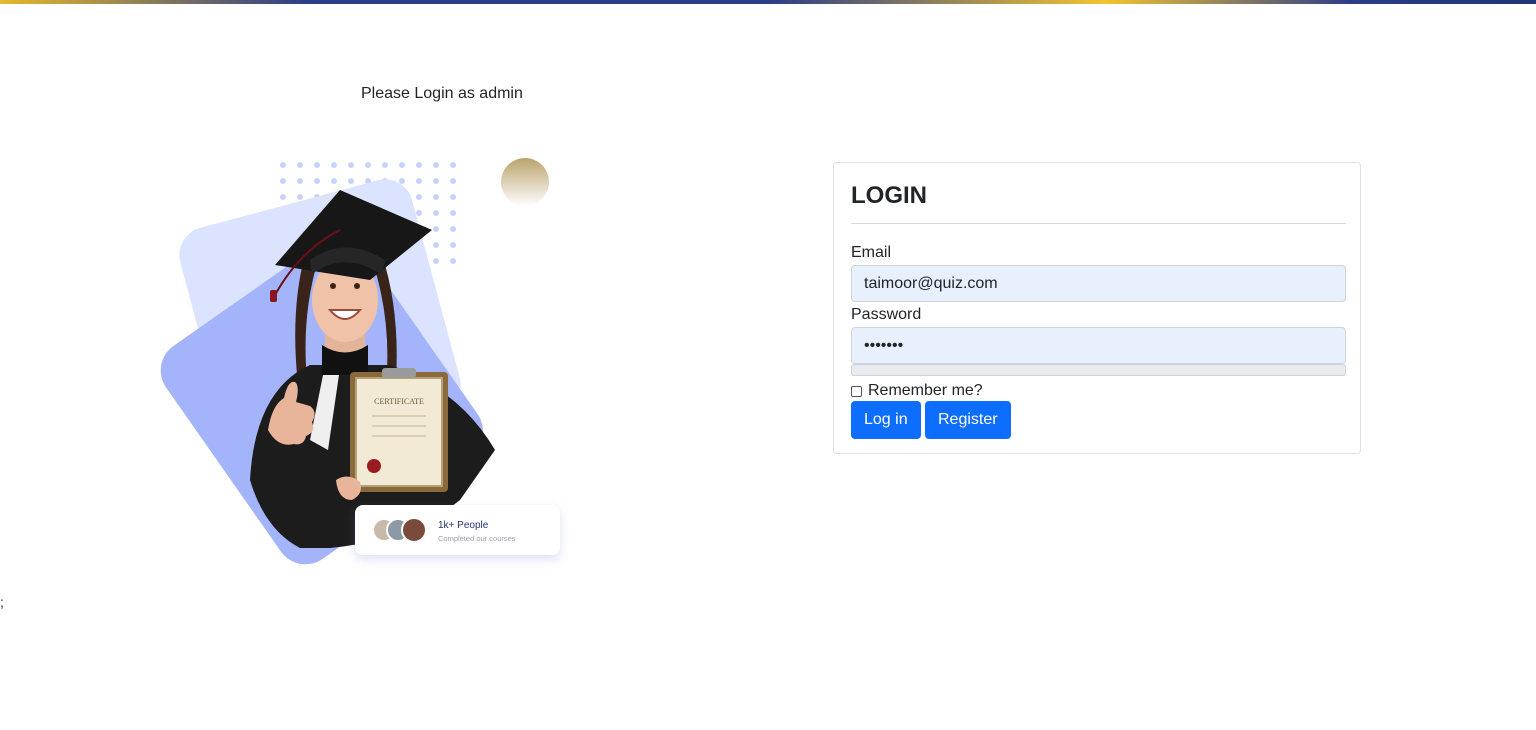 Image resolution: width=1536 pixels, height=730 pixels. Describe the element at coordinates (968, 420) in the screenshot. I see `register-button: Register` at that location.